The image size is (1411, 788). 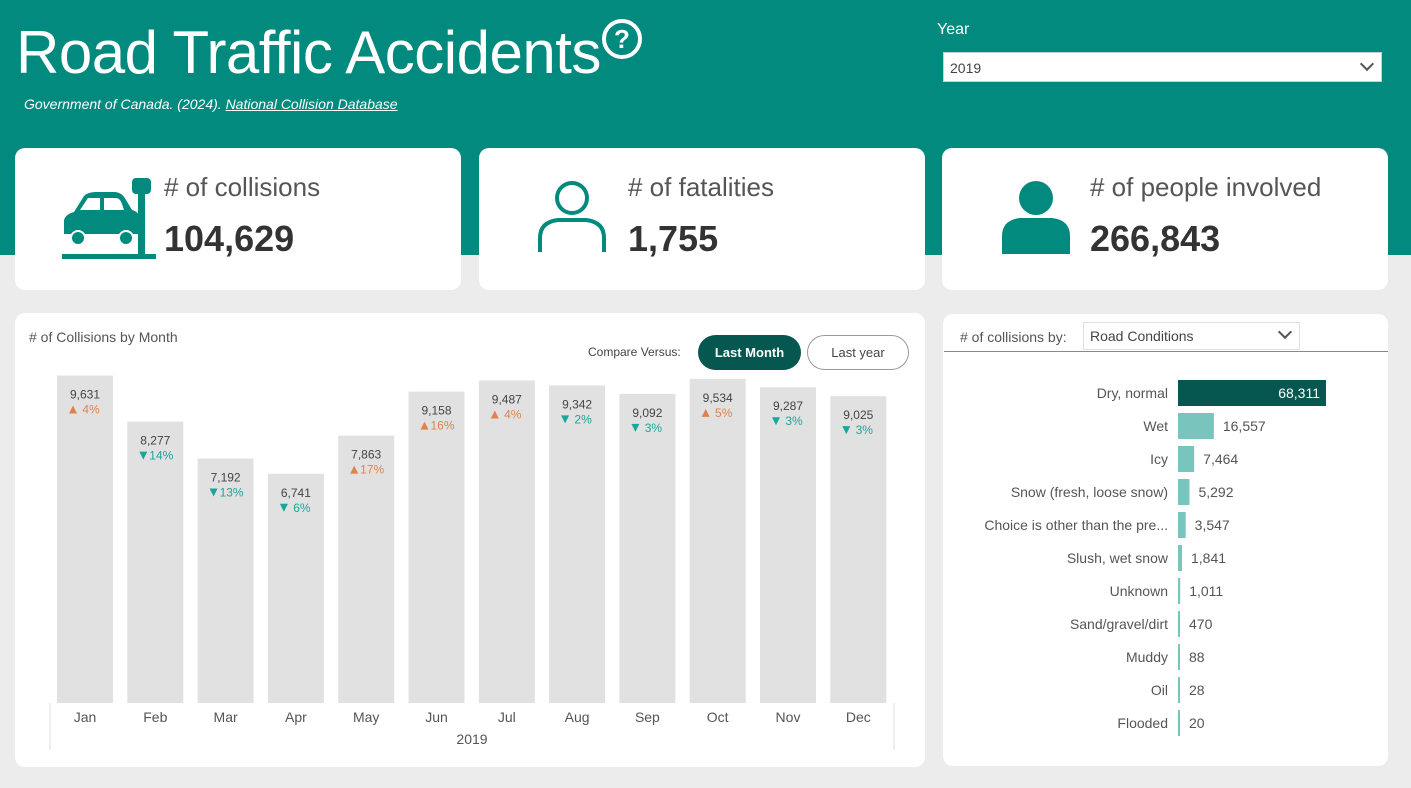 What do you see at coordinates (1197, 723) in the screenshot?
I see `bar-value-label: 20` at bounding box center [1197, 723].